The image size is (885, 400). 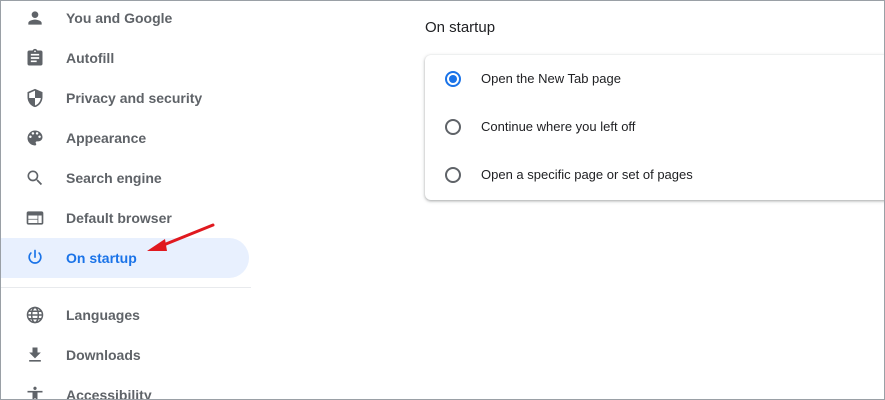 What do you see at coordinates (119, 18) in the screenshot?
I see `sidebar-item-label: You and Google` at bounding box center [119, 18].